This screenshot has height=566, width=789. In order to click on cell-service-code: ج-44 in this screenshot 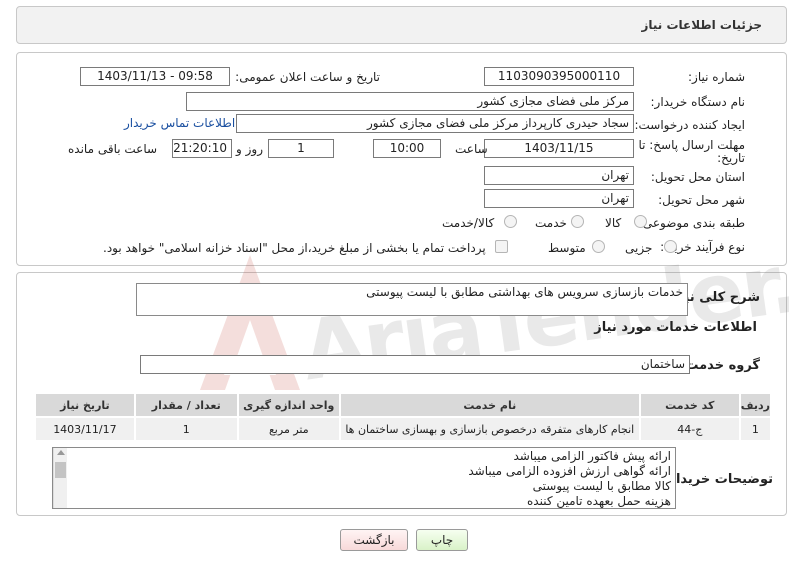, I will do `click(689, 429)`.